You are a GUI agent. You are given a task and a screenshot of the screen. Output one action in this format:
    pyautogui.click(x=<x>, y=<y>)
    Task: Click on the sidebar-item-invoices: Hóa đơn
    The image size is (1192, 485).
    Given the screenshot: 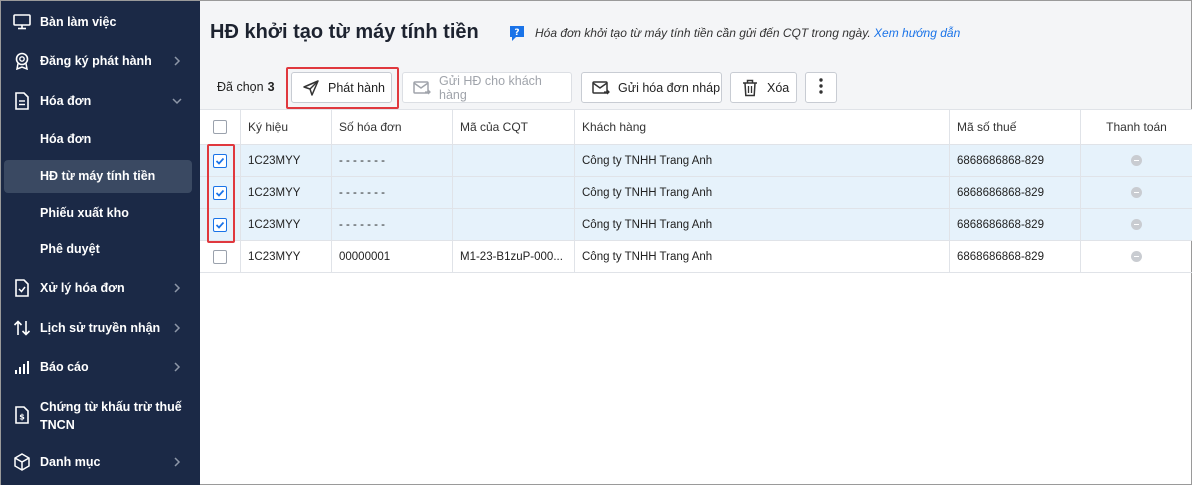 What is the action you would take?
    pyautogui.click(x=100, y=101)
    